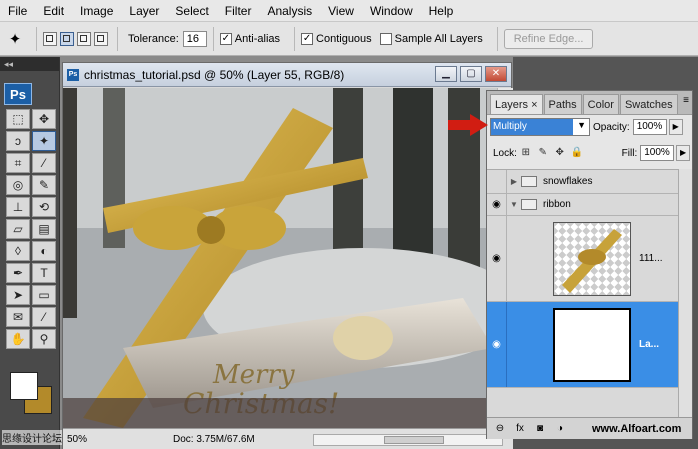  I want to click on blur-icon: ◊, so click(18, 251).